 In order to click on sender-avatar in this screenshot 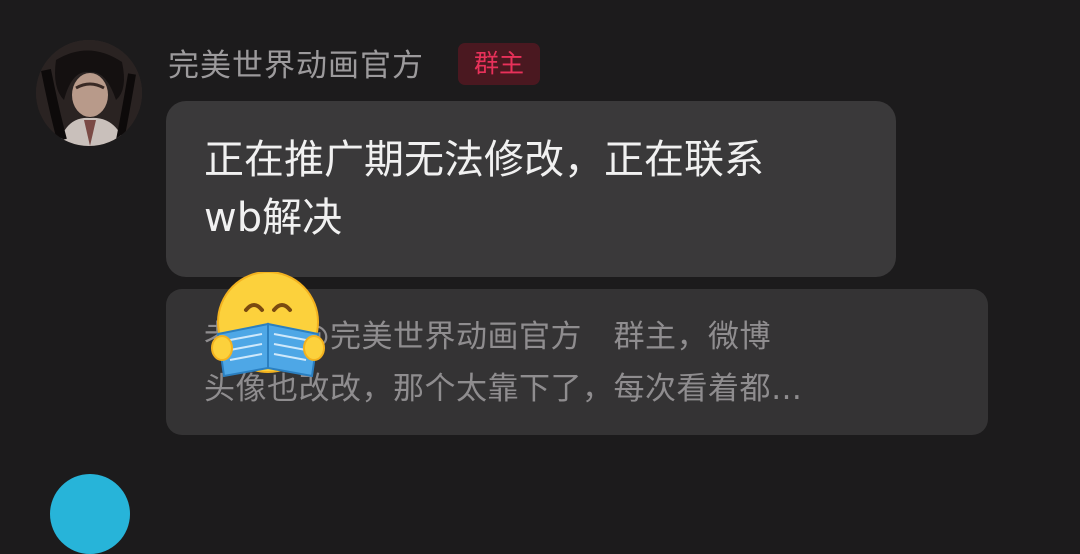, I will do `click(89, 93)`.